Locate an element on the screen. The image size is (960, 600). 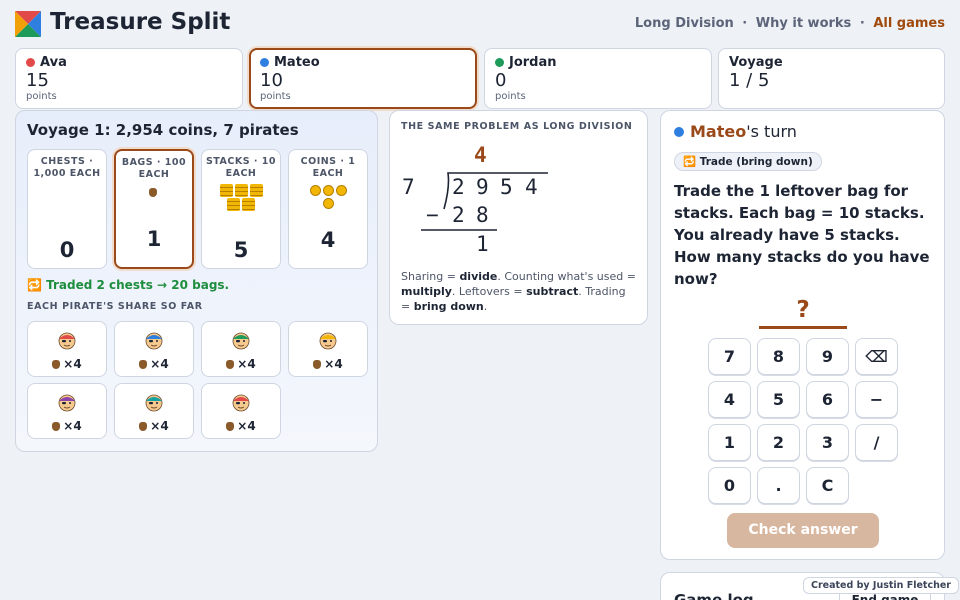
coins-label: COINS · 1 EACH is located at coordinates (328, 167).